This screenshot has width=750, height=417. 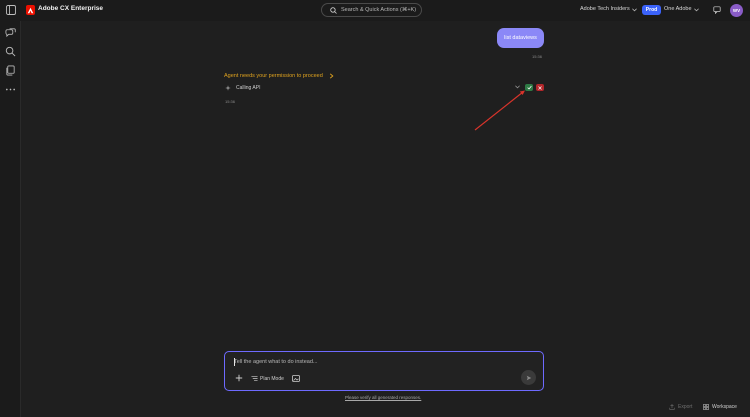 I want to click on checkmark-icon, so click(x=529, y=87).